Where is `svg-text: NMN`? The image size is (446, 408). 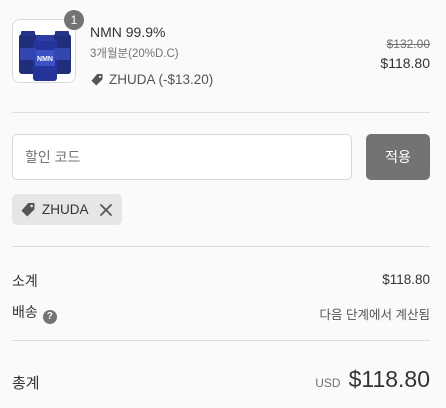
svg-text: NMN is located at coordinates (45, 59).